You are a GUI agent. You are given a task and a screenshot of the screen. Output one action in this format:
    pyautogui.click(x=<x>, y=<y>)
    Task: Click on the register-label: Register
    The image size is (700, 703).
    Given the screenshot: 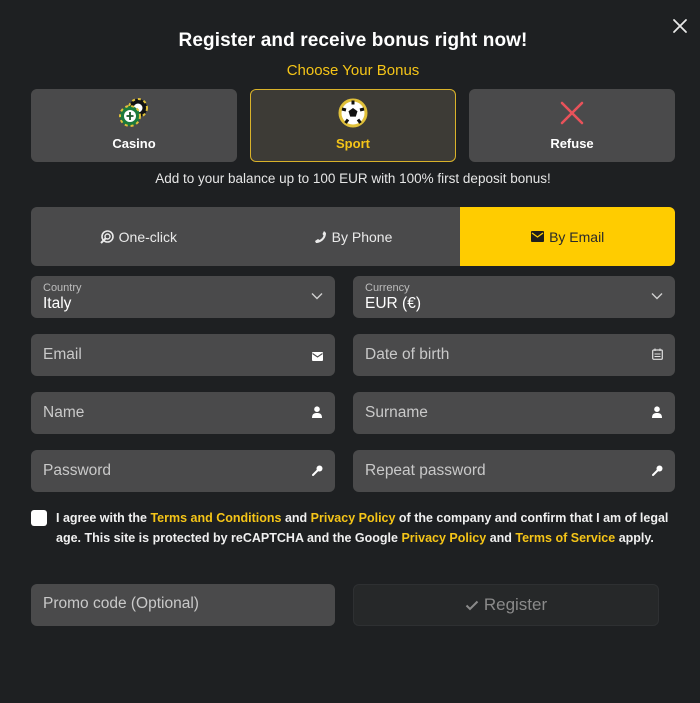 What is the action you would take?
    pyautogui.click(x=515, y=604)
    